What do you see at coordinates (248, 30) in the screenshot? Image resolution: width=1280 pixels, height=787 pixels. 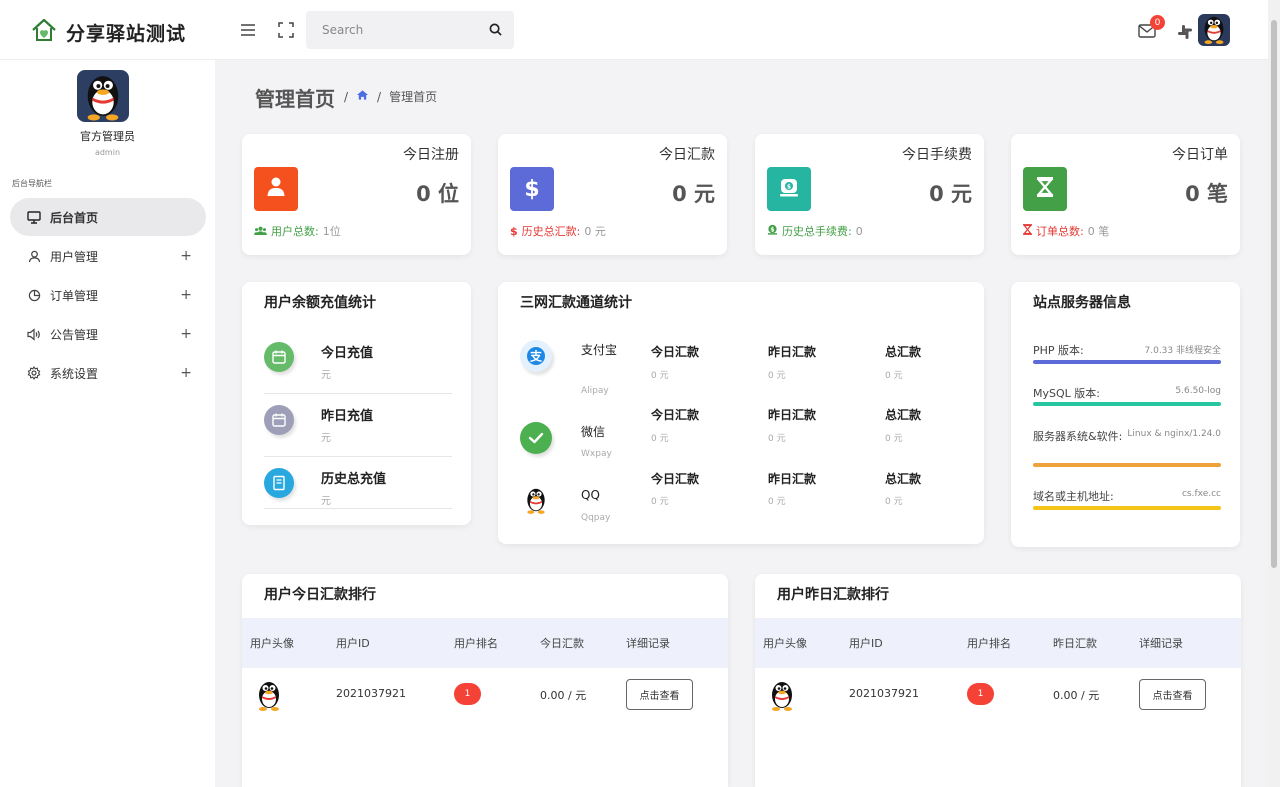 I see `menu-toggle-icon` at bounding box center [248, 30].